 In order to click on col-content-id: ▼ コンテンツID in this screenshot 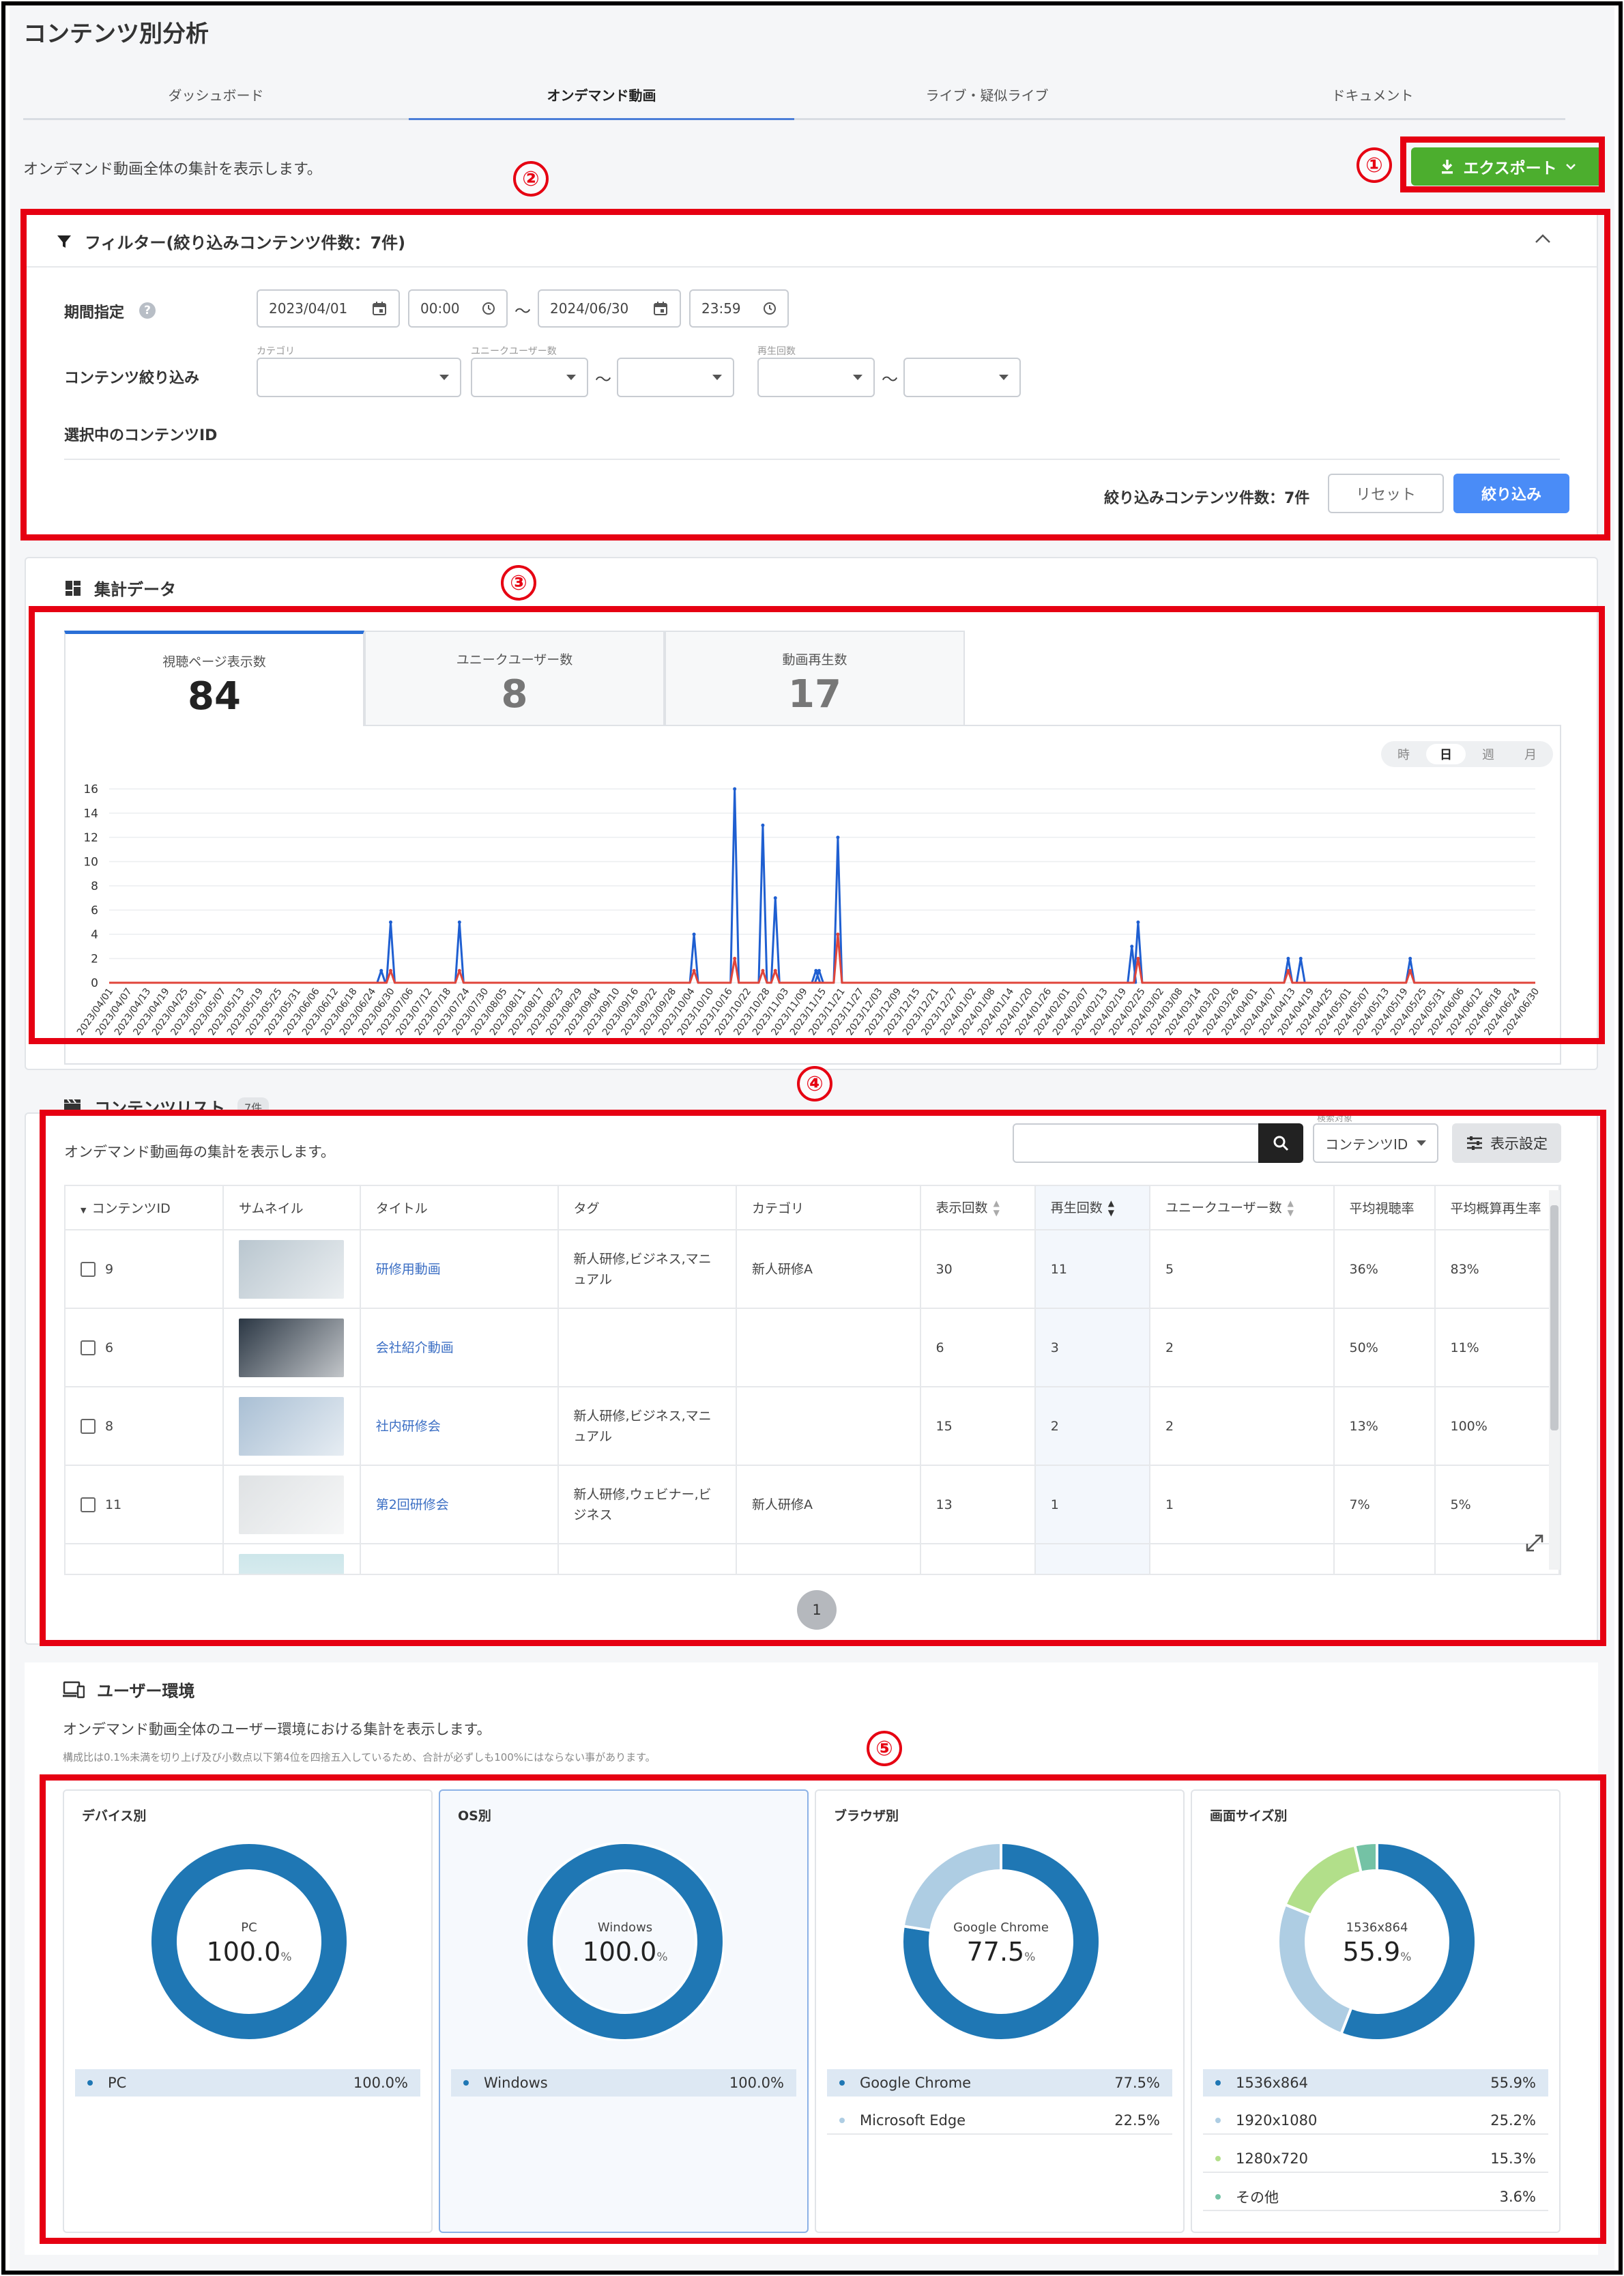, I will do `click(145, 1208)`.